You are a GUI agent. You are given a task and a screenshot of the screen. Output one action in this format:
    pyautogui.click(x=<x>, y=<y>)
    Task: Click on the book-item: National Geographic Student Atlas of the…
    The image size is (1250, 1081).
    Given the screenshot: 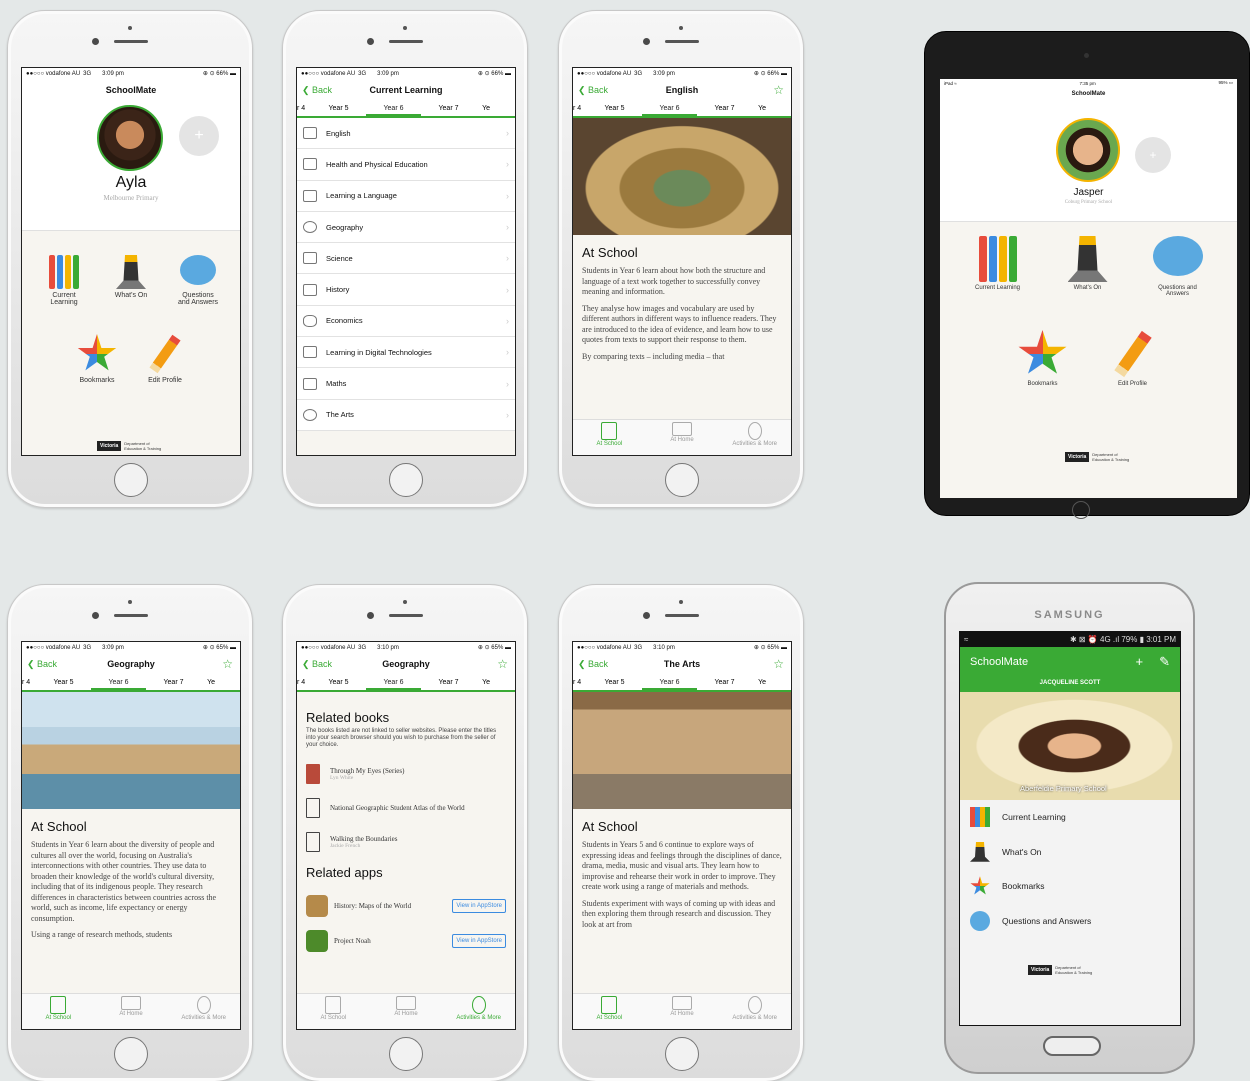 What is the action you would take?
    pyautogui.click(x=406, y=808)
    